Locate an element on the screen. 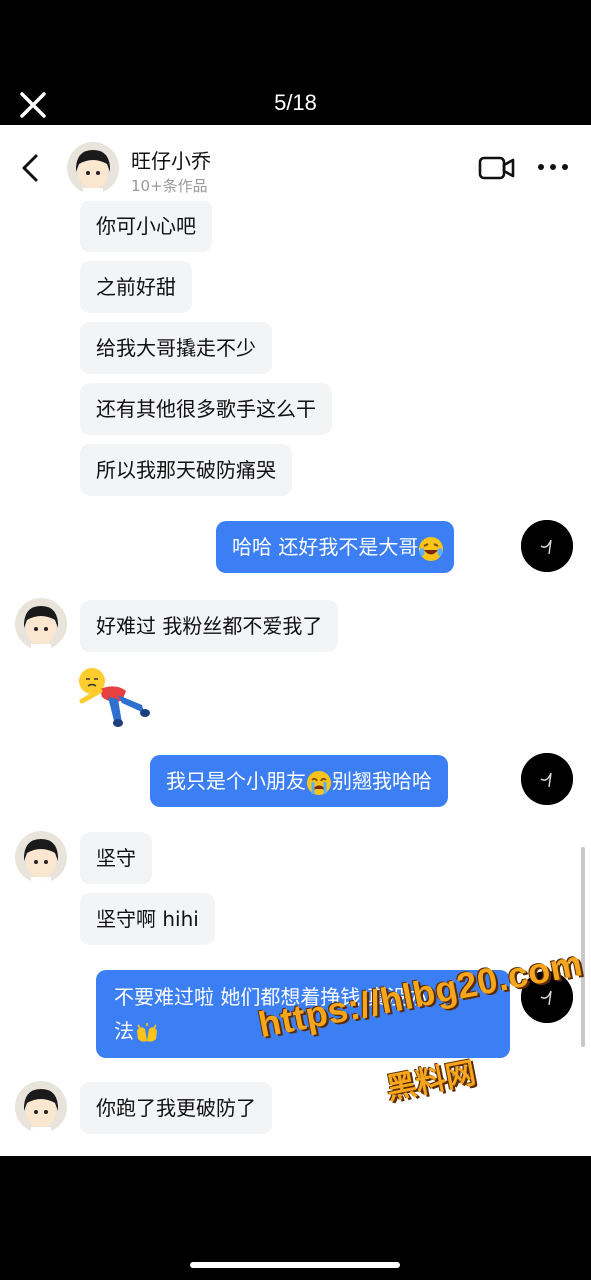  message-text: 别翘我哈哈 is located at coordinates (382, 781).